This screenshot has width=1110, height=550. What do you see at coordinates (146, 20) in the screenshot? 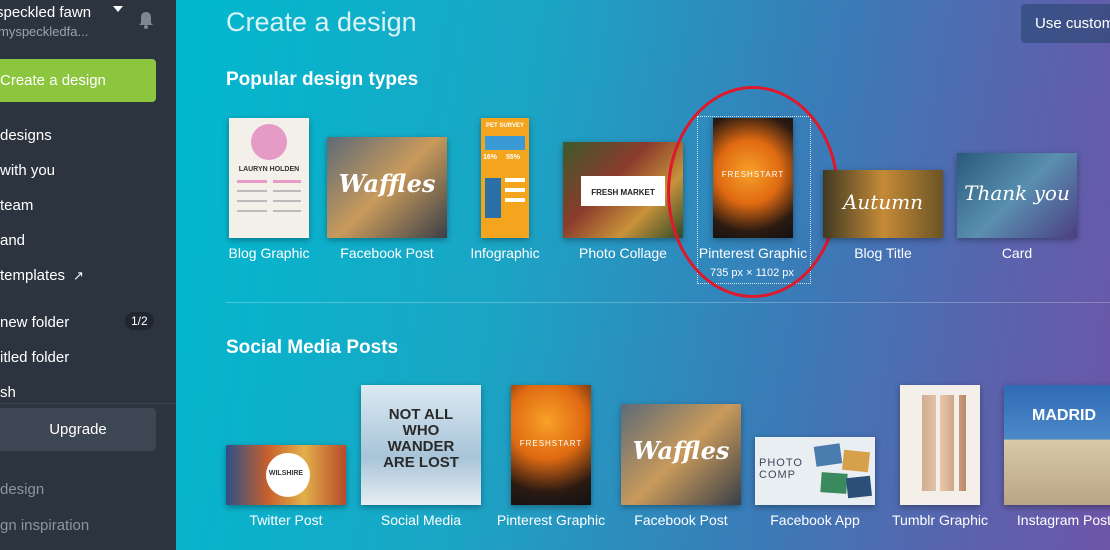
I see `bell-icon` at bounding box center [146, 20].